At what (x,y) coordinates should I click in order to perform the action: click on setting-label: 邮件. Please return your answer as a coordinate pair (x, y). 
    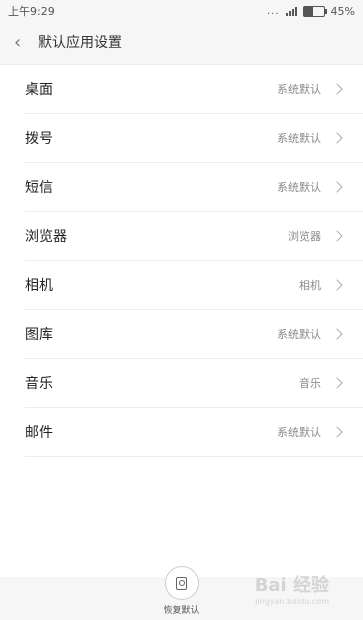
    Looking at the image, I should click on (39, 433).